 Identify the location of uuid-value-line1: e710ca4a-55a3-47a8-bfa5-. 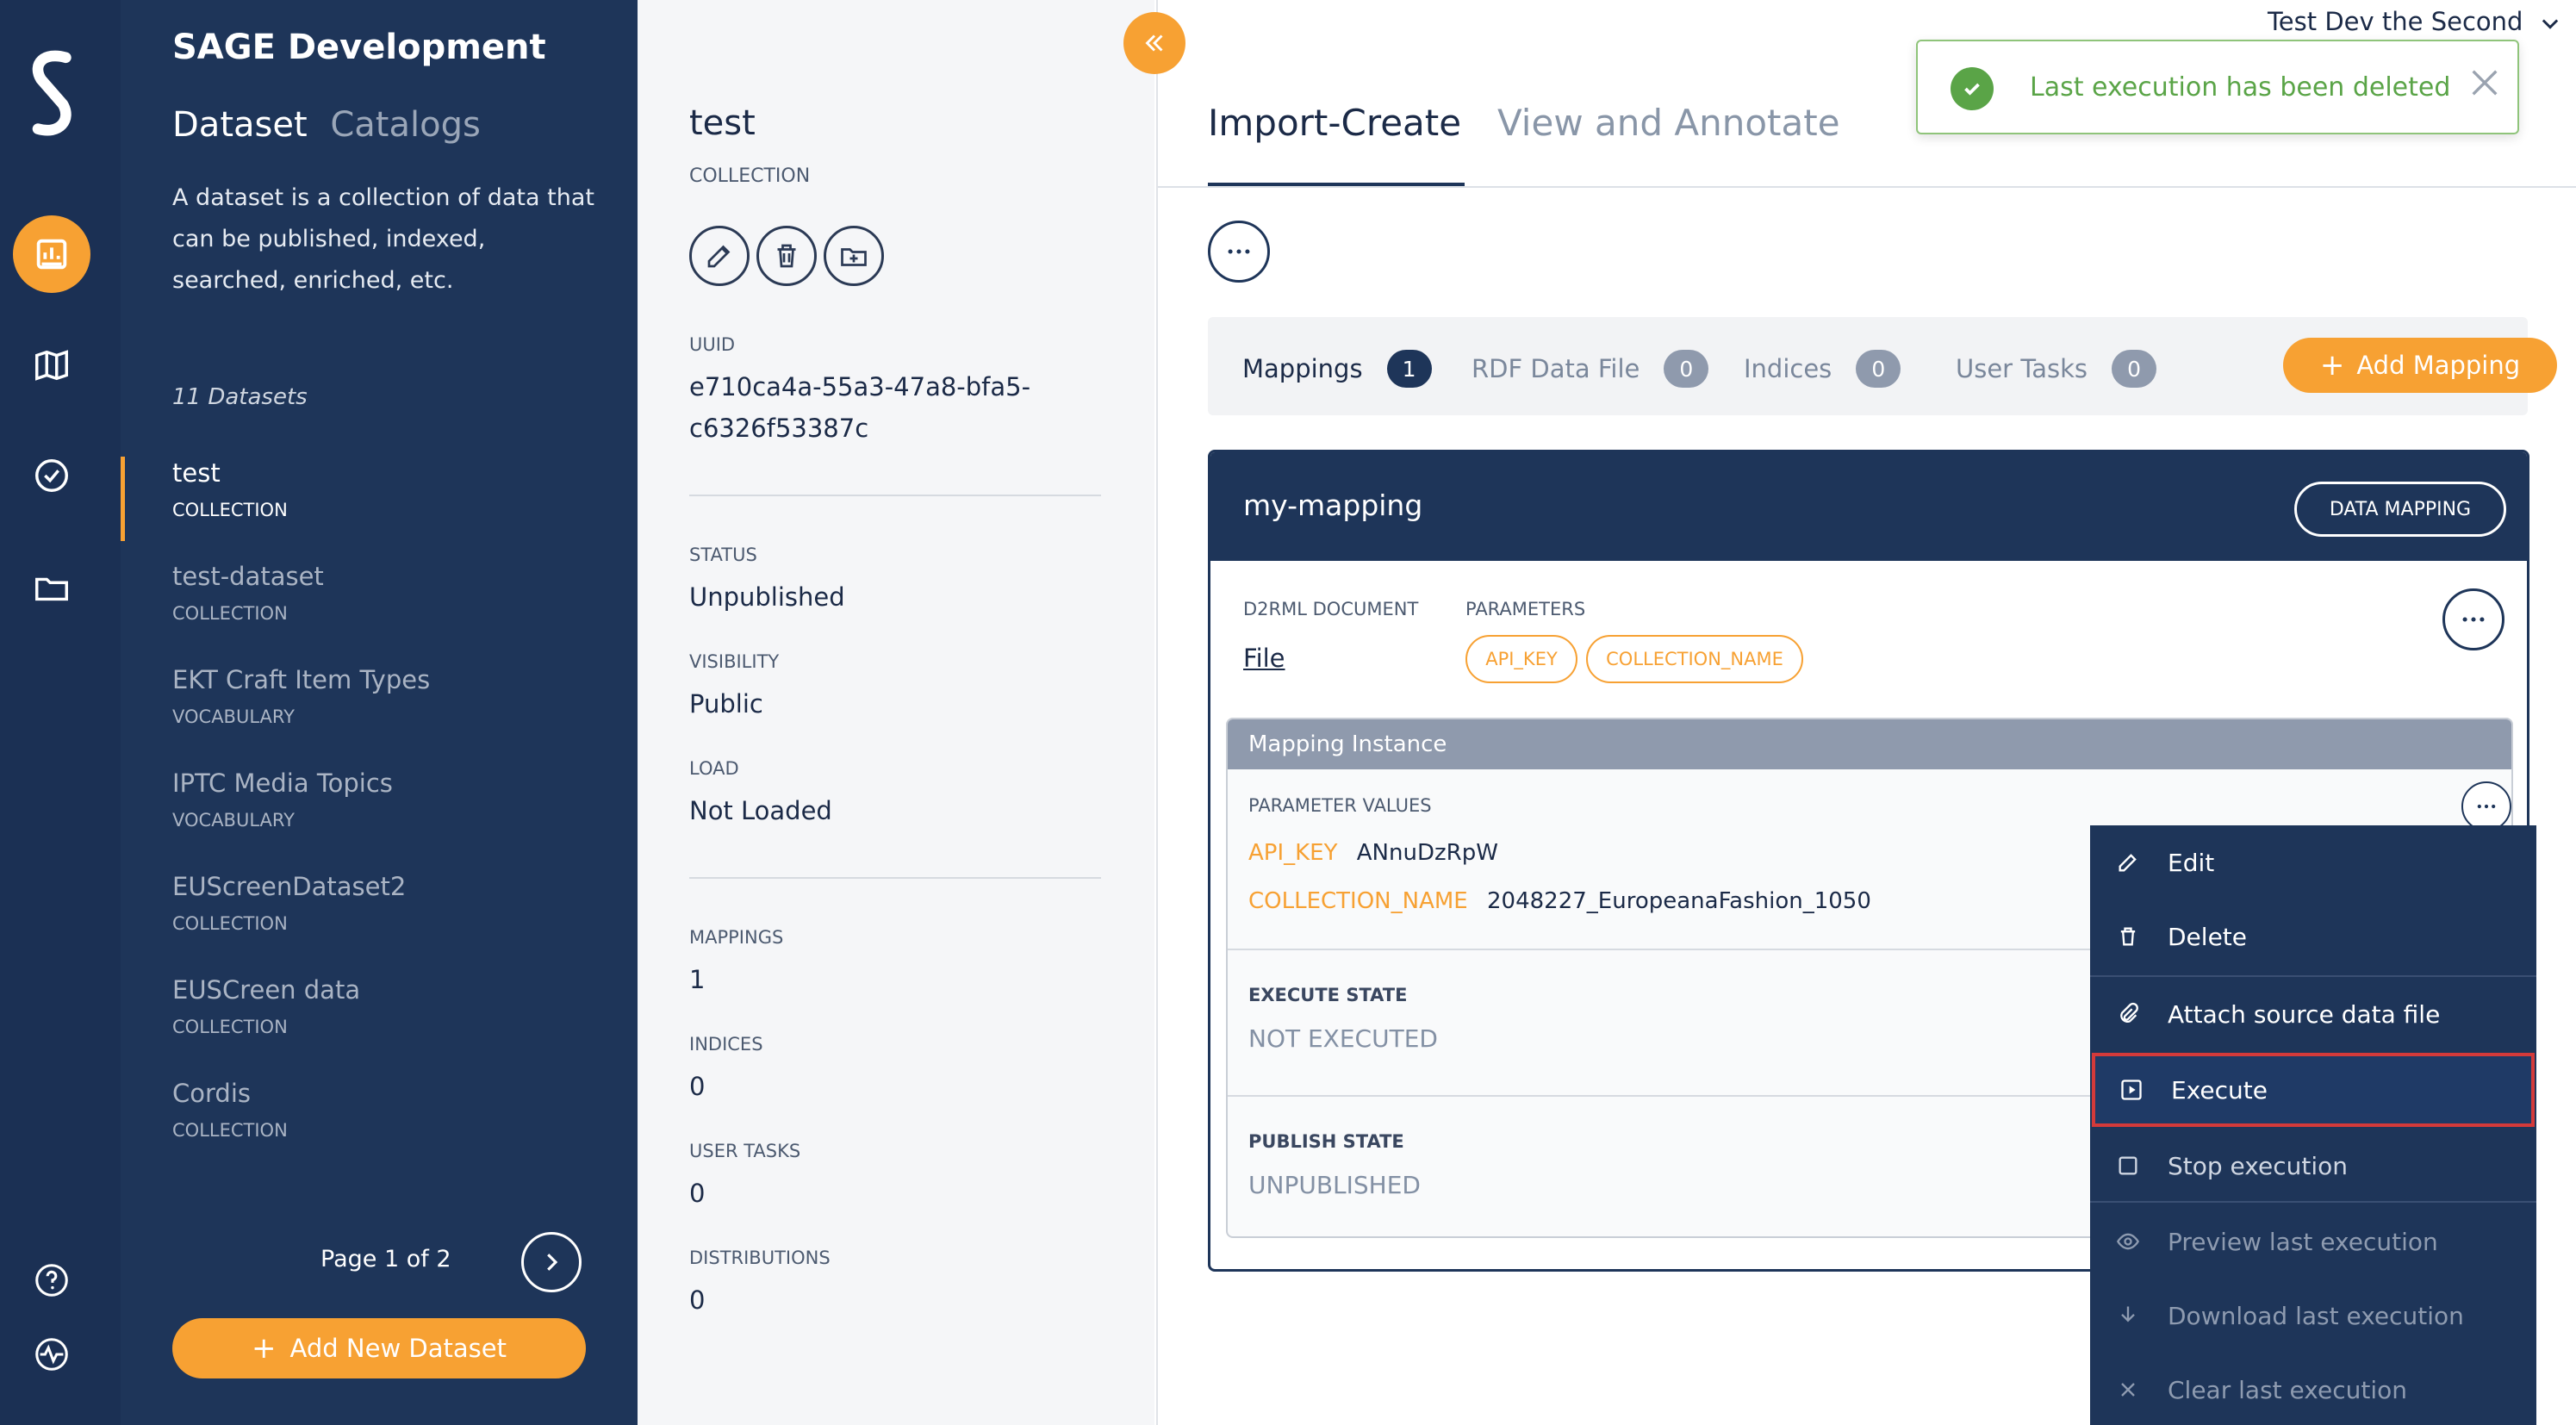
(860, 386).